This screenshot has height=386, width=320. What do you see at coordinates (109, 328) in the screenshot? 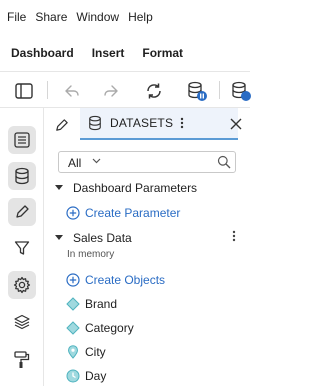
I see `field-label: Category` at bounding box center [109, 328].